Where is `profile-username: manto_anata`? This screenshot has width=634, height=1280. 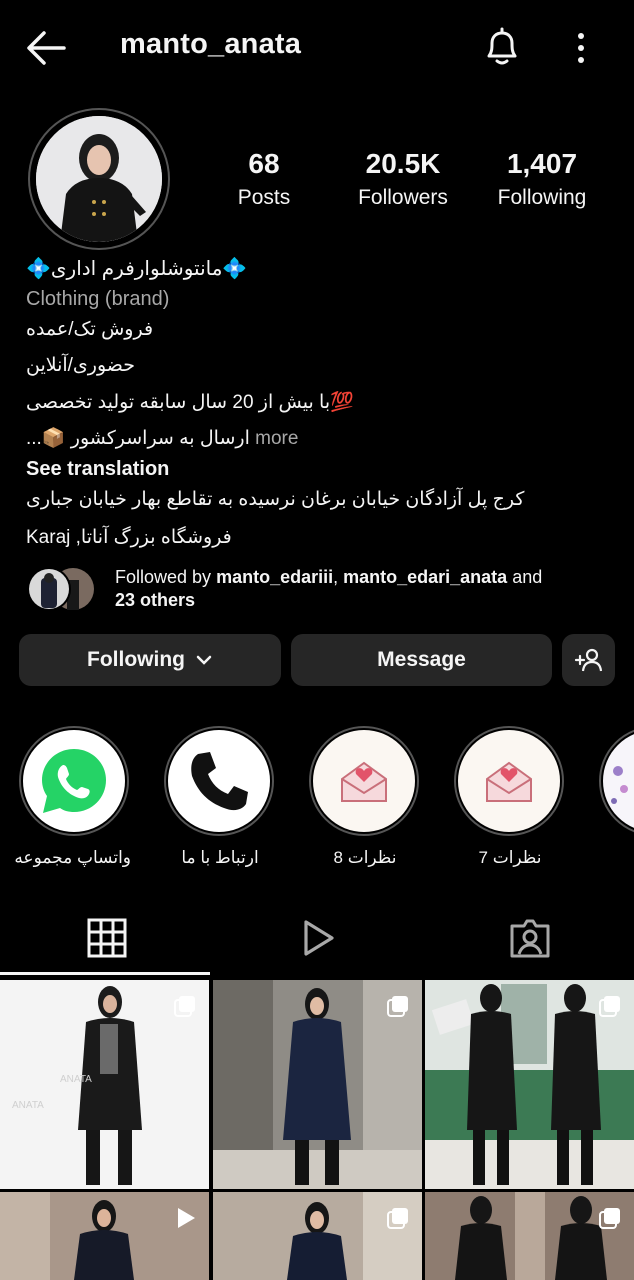
profile-username: manto_anata is located at coordinates (211, 44).